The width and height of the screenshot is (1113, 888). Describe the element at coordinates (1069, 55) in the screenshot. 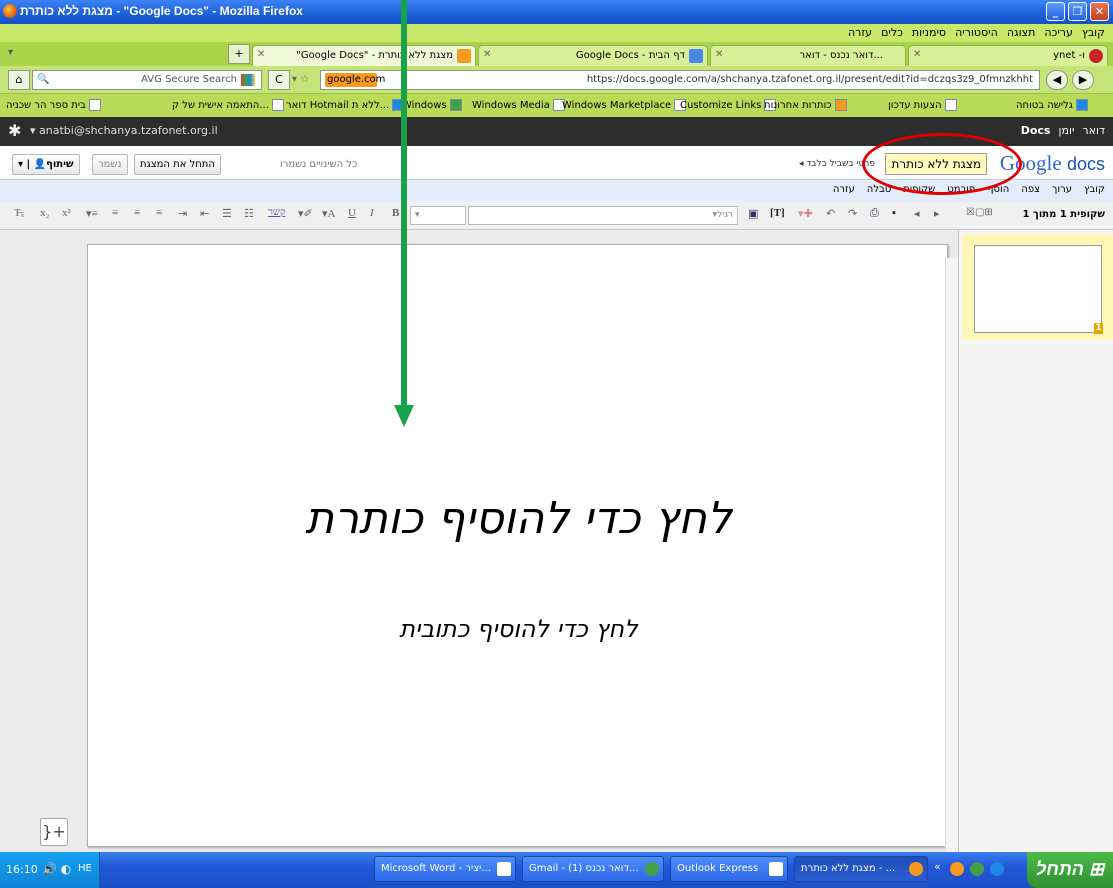

I see `tab-label: ynet -ו` at that location.